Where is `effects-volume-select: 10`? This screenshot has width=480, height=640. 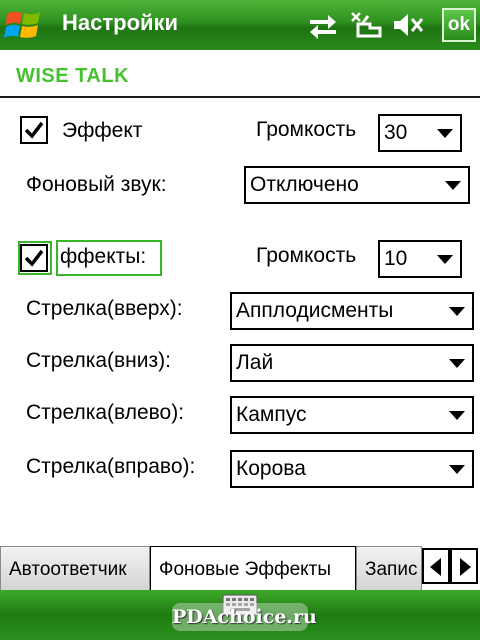 effects-volume-select: 10 is located at coordinates (420, 259).